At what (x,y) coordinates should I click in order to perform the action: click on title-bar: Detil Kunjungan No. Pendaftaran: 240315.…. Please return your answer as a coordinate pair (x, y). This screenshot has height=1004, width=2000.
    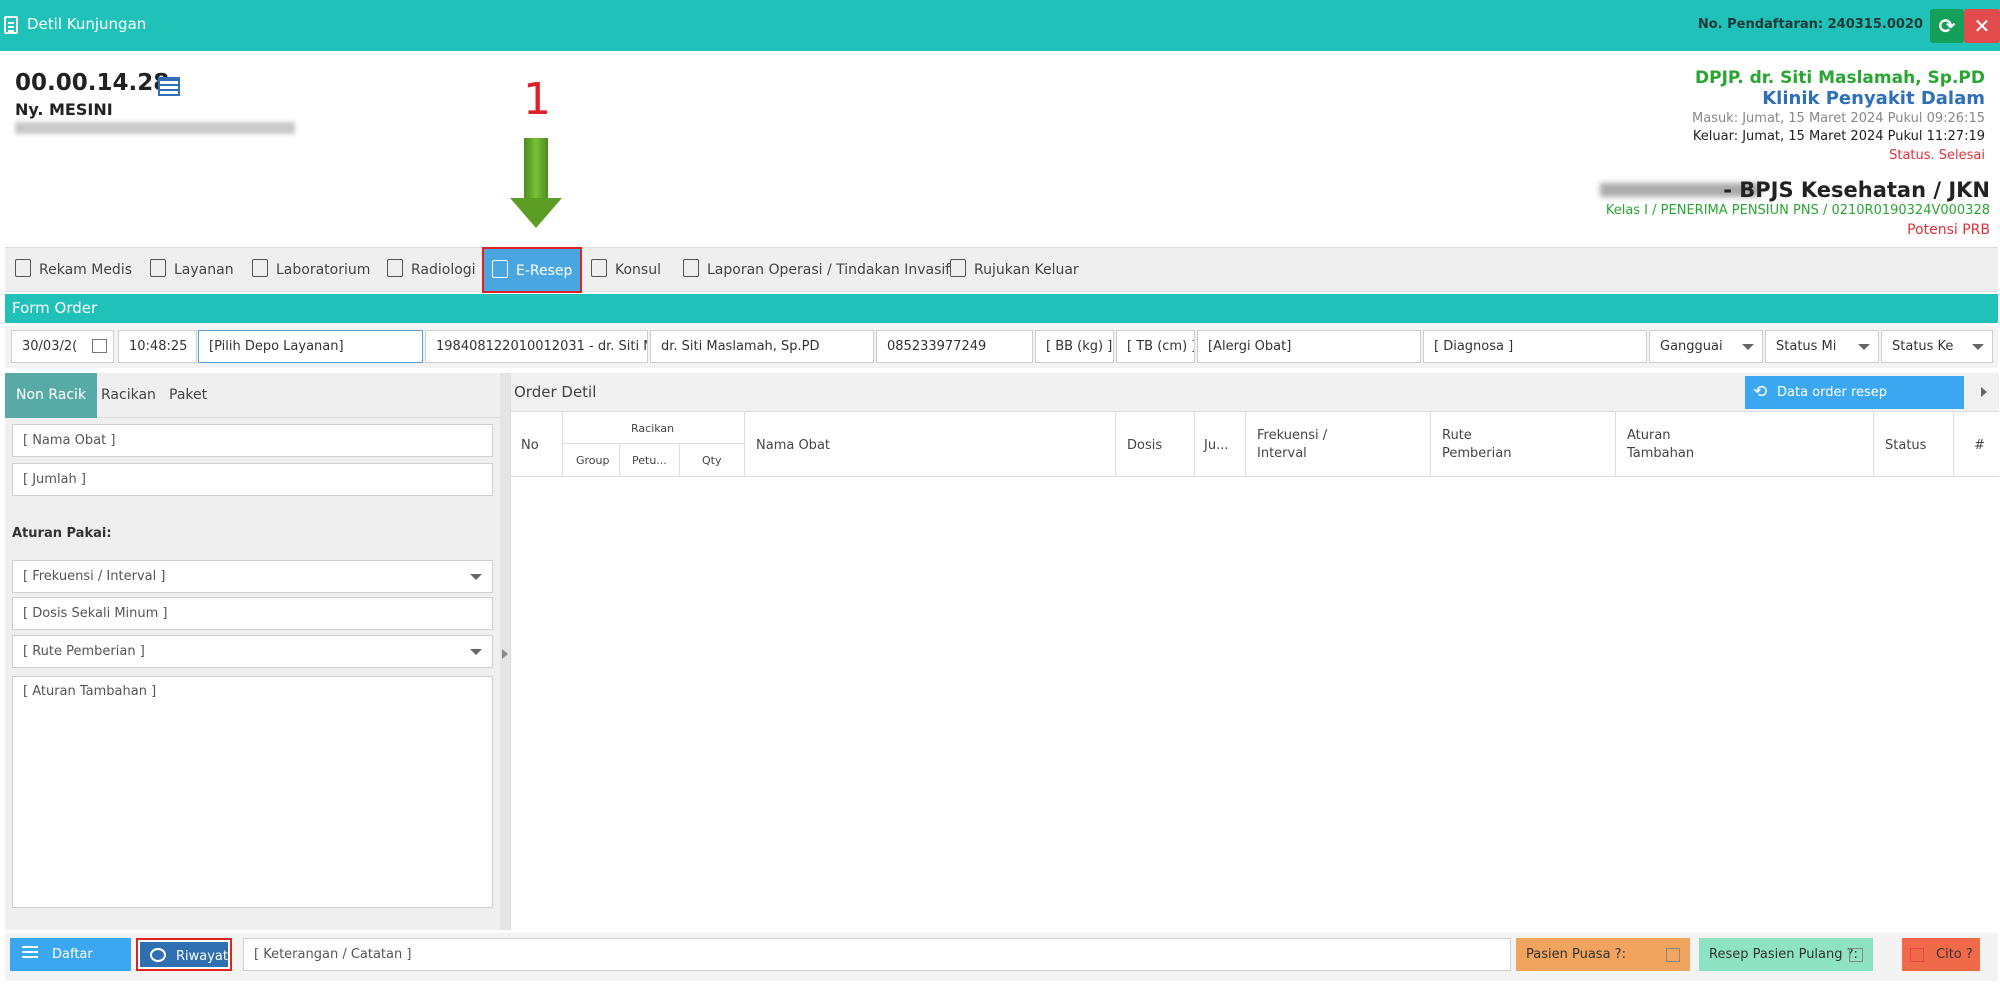
    Looking at the image, I should click on (1000, 25).